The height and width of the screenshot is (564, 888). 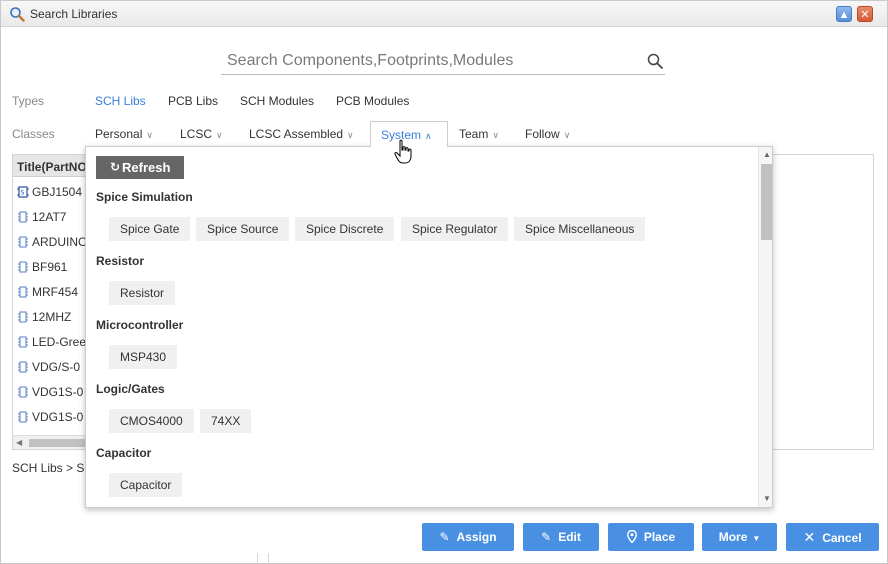 I want to click on row-title: 12MHZ, so click(x=52, y=317).